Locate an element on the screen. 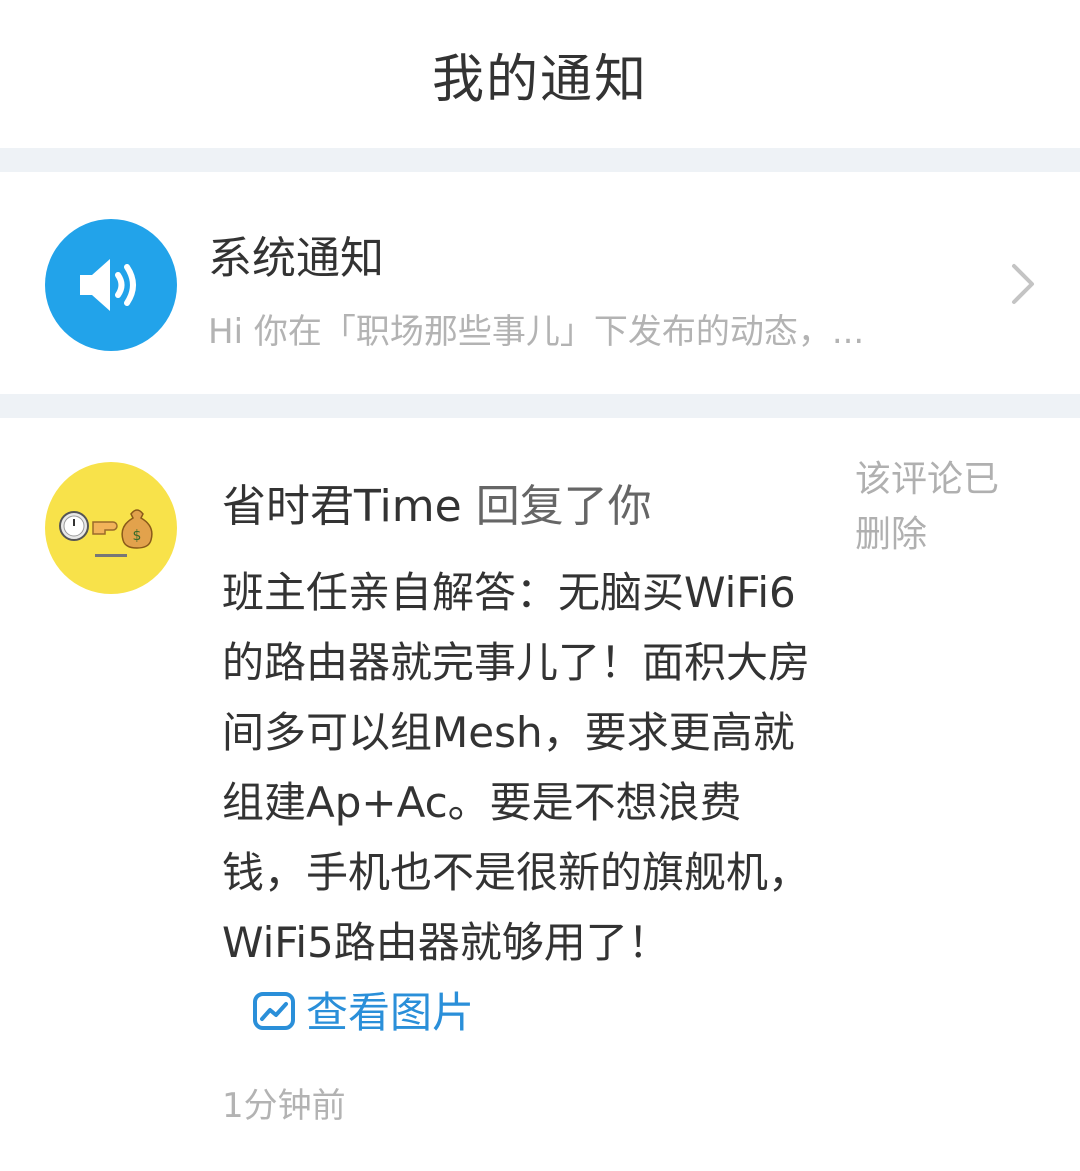 The width and height of the screenshot is (1080, 1171). page-title: 我的通知 is located at coordinates (539, 79).